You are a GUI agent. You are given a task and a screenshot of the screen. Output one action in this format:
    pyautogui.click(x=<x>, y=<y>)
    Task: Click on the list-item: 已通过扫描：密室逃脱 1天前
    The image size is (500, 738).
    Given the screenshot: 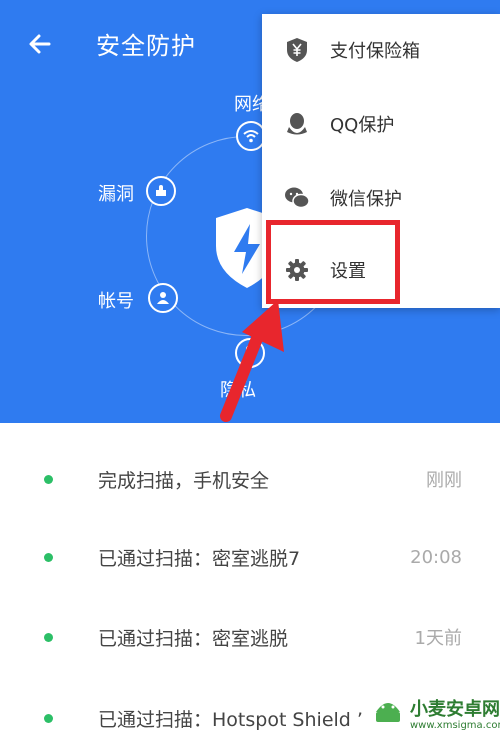 What is the action you would take?
    pyautogui.click(x=250, y=637)
    